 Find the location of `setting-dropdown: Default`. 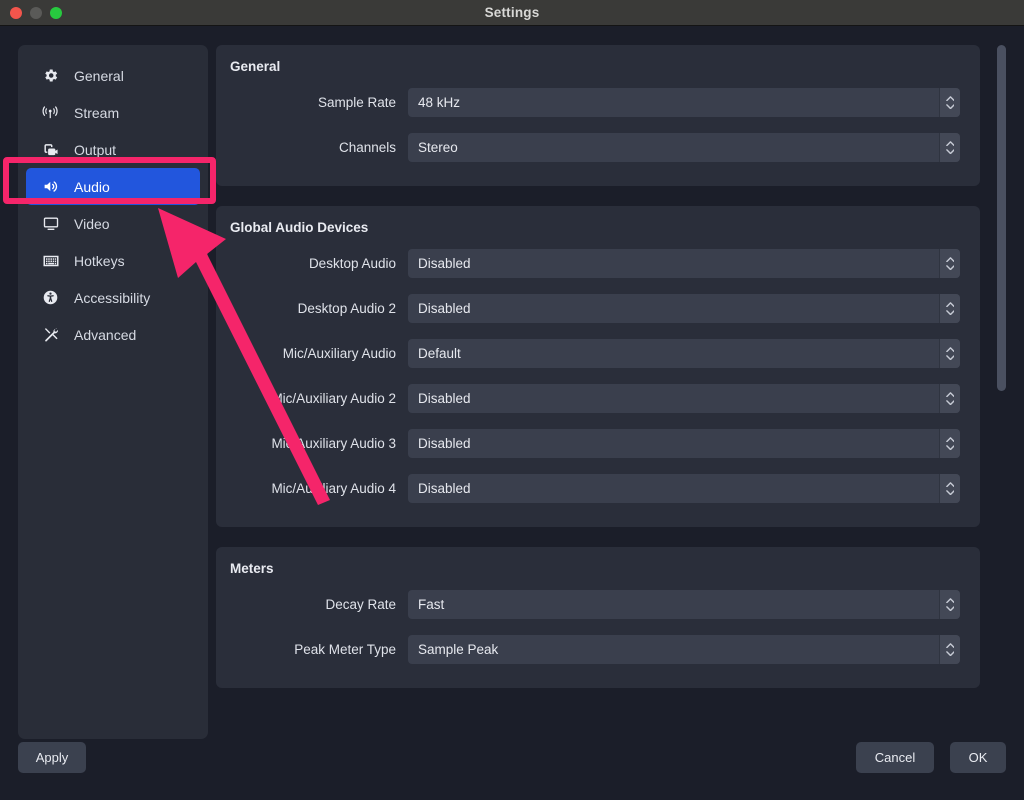

setting-dropdown: Default is located at coordinates (684, 353).